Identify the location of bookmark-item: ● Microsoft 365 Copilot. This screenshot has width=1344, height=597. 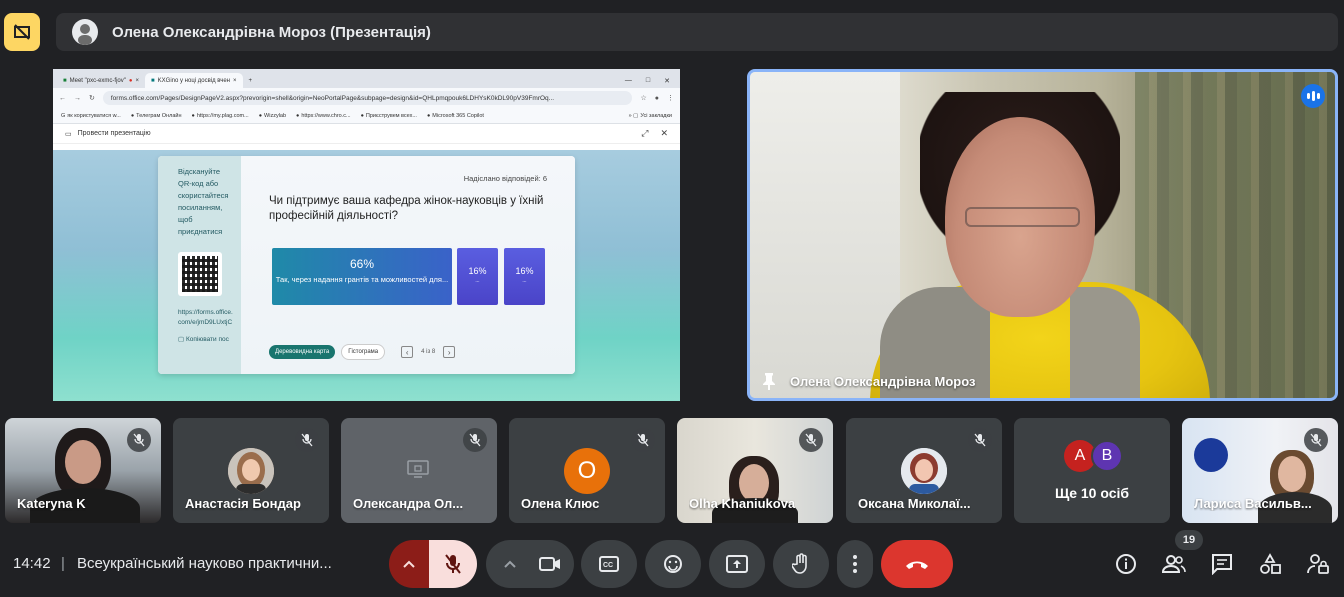
(455, 116).